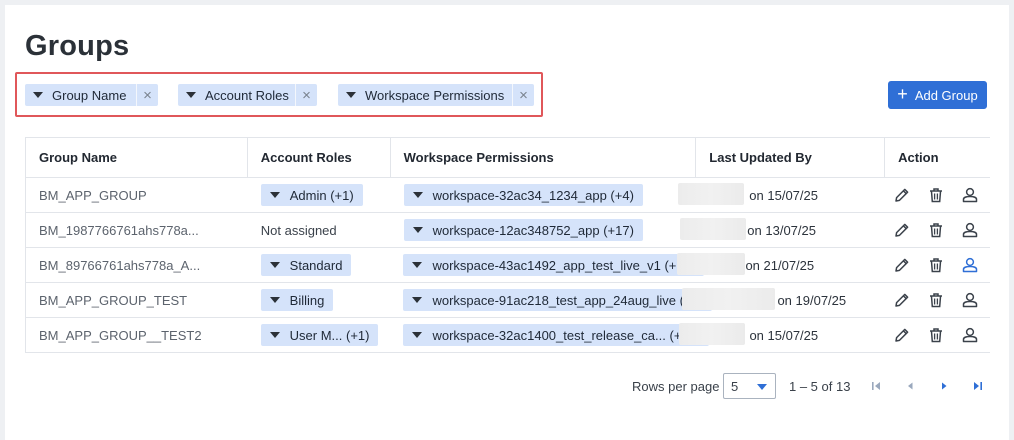 Image resolution: width=1014 pixels, height=440 pixels. Describe the element at coordinates (544, 157) in the screenshot. I see `column-header-workspace-permissions: Workspace Permissions` at that location.